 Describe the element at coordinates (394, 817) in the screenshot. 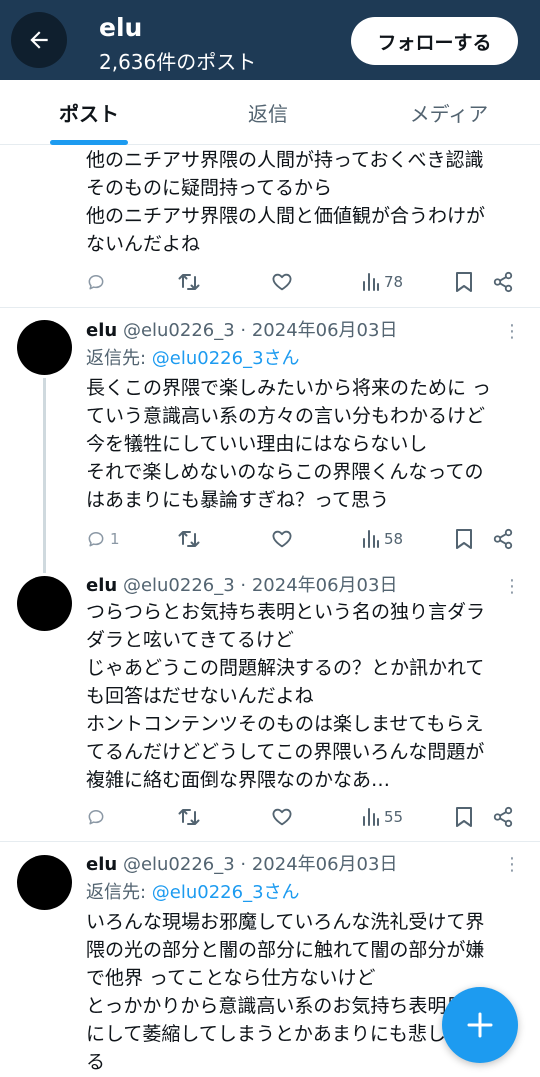

I see `view-count: 55` at that location.